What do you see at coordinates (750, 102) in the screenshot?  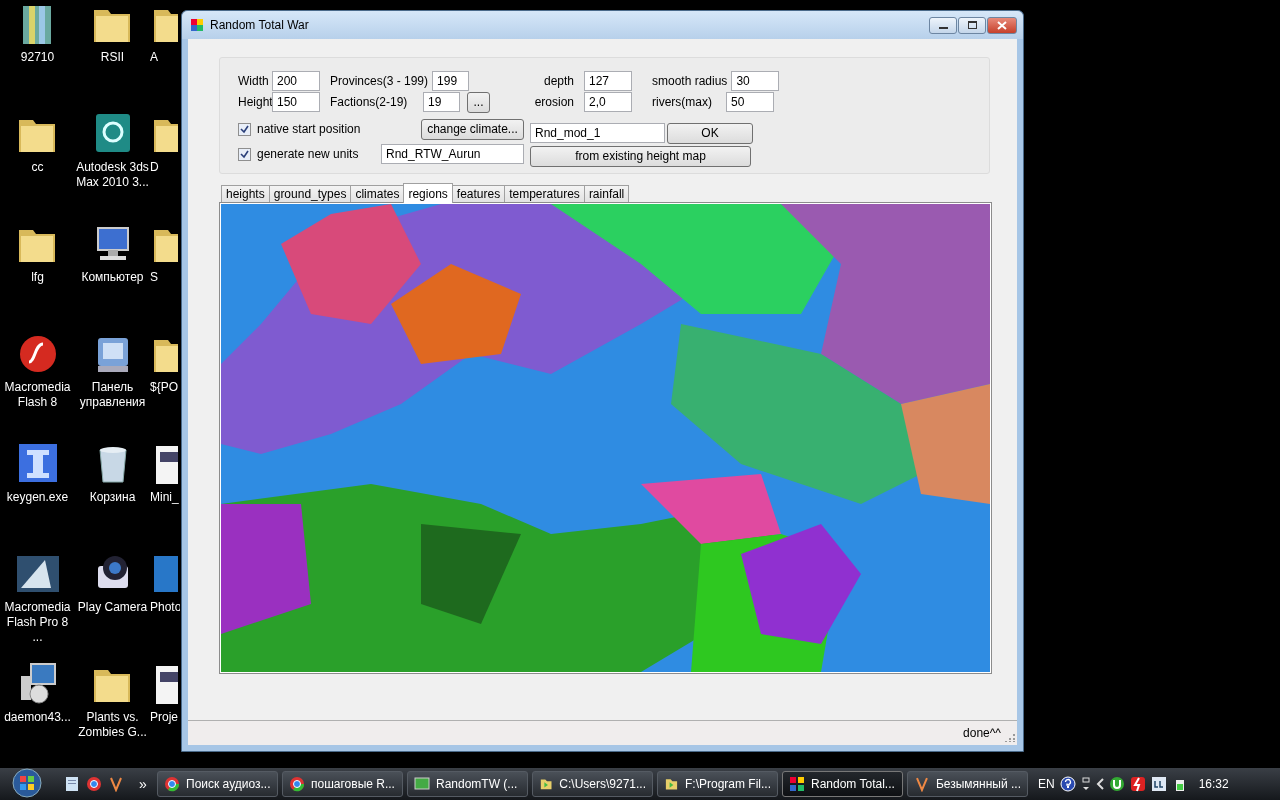 I see `input-field: 50` at bounding box center [750, 102].